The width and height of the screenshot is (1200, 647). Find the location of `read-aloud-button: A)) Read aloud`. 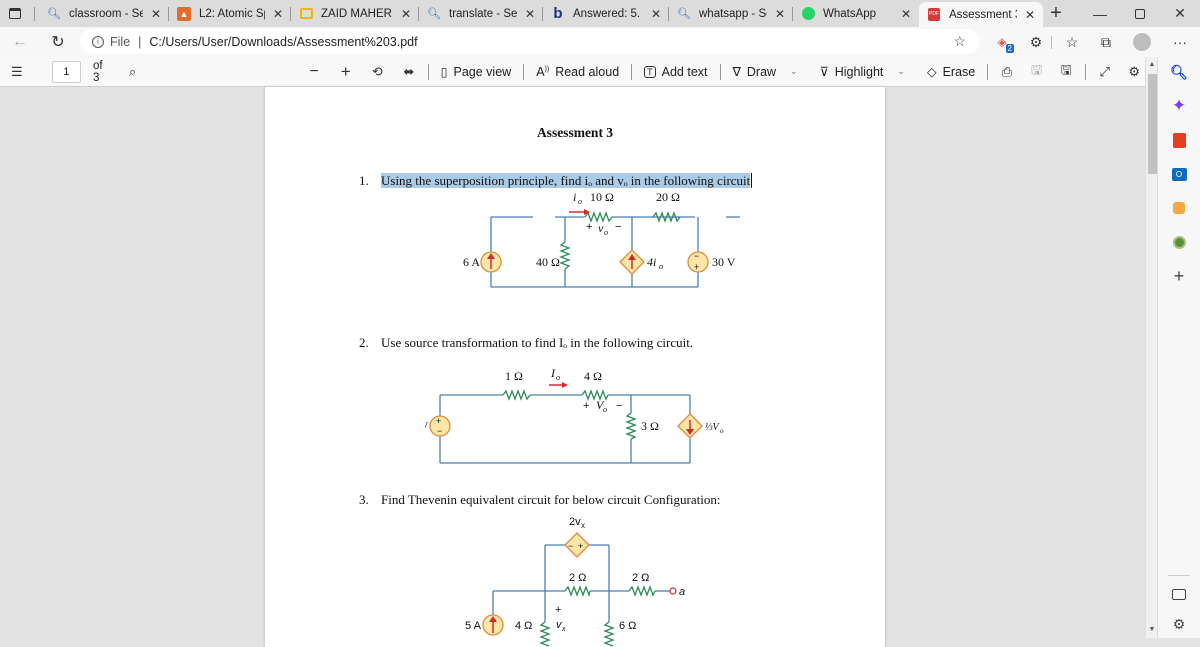

read-aloud-button: A)) Read aloud is located at coordinates (577, 72).